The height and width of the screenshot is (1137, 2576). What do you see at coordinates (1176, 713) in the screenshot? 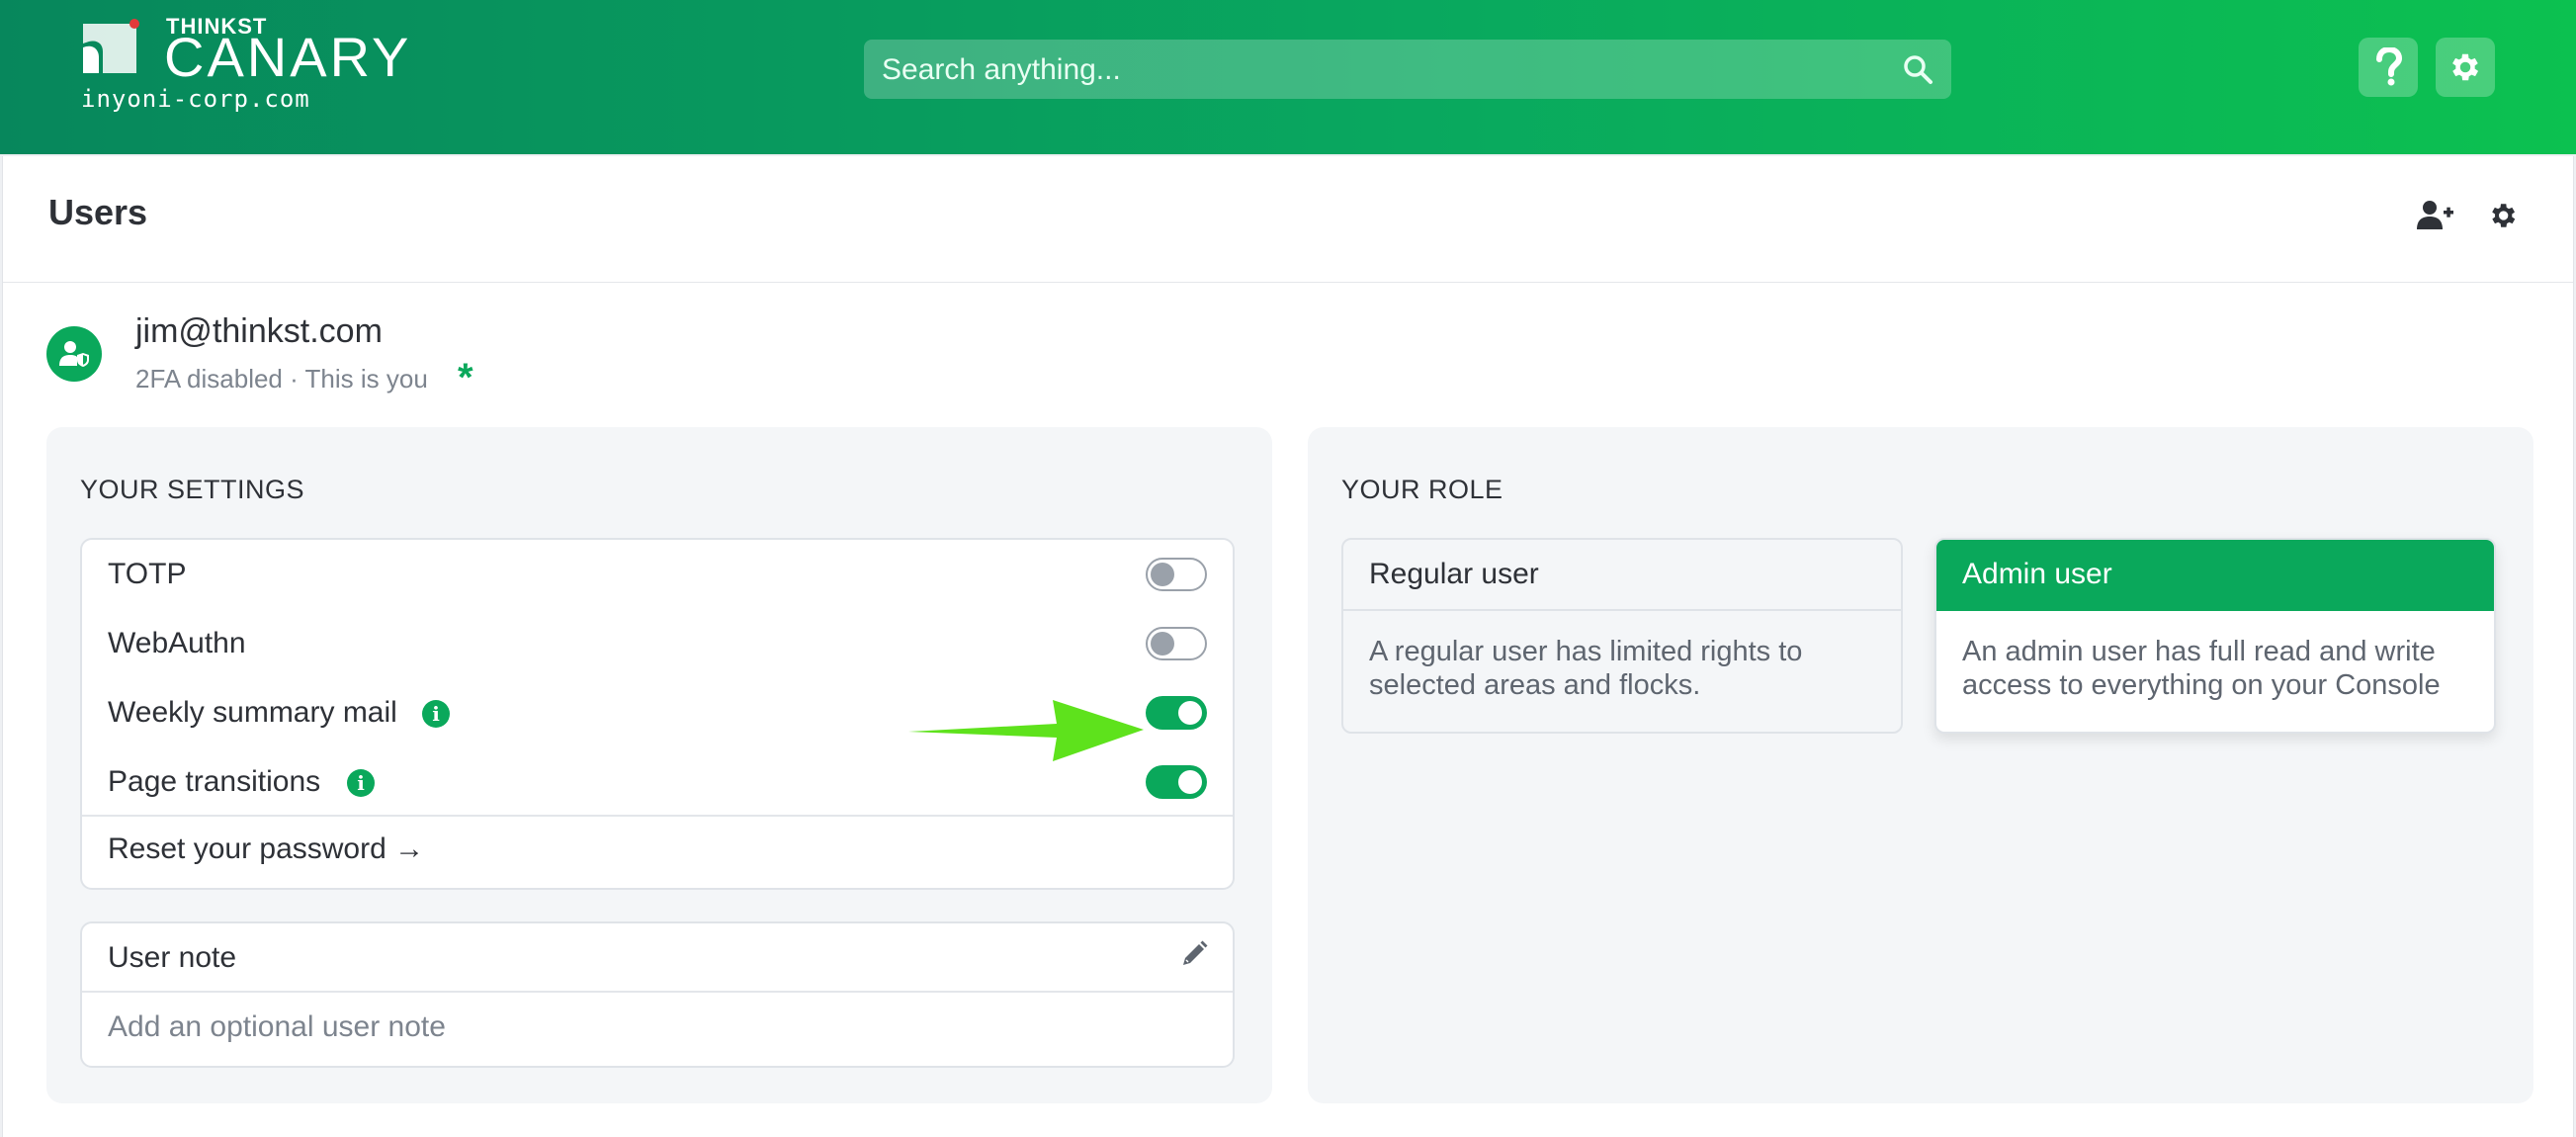
I see `weekly-summary-toggle` at bounding box center [1176, 713].